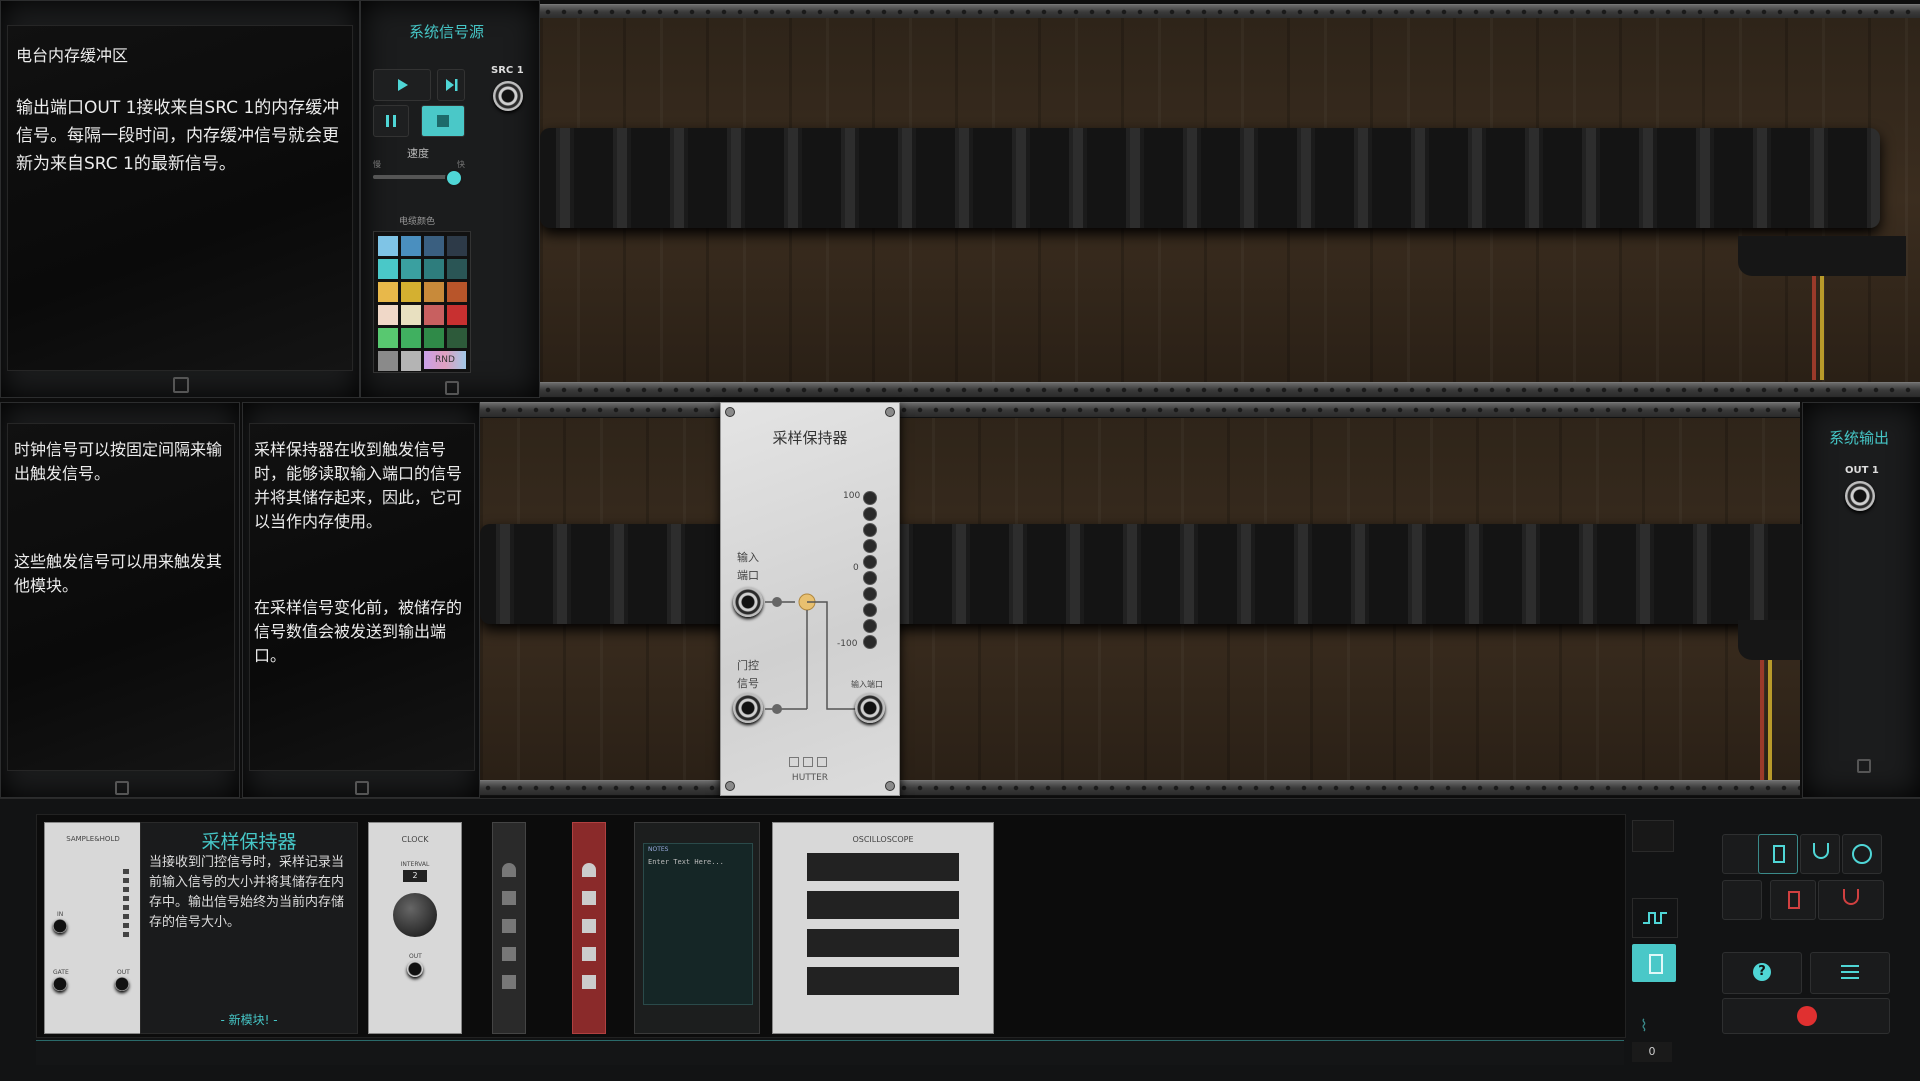  What do you see at coordinates (507, 70) in the screenshot?
I see `src-label: SRC 1` at bounding box center [507, 70].